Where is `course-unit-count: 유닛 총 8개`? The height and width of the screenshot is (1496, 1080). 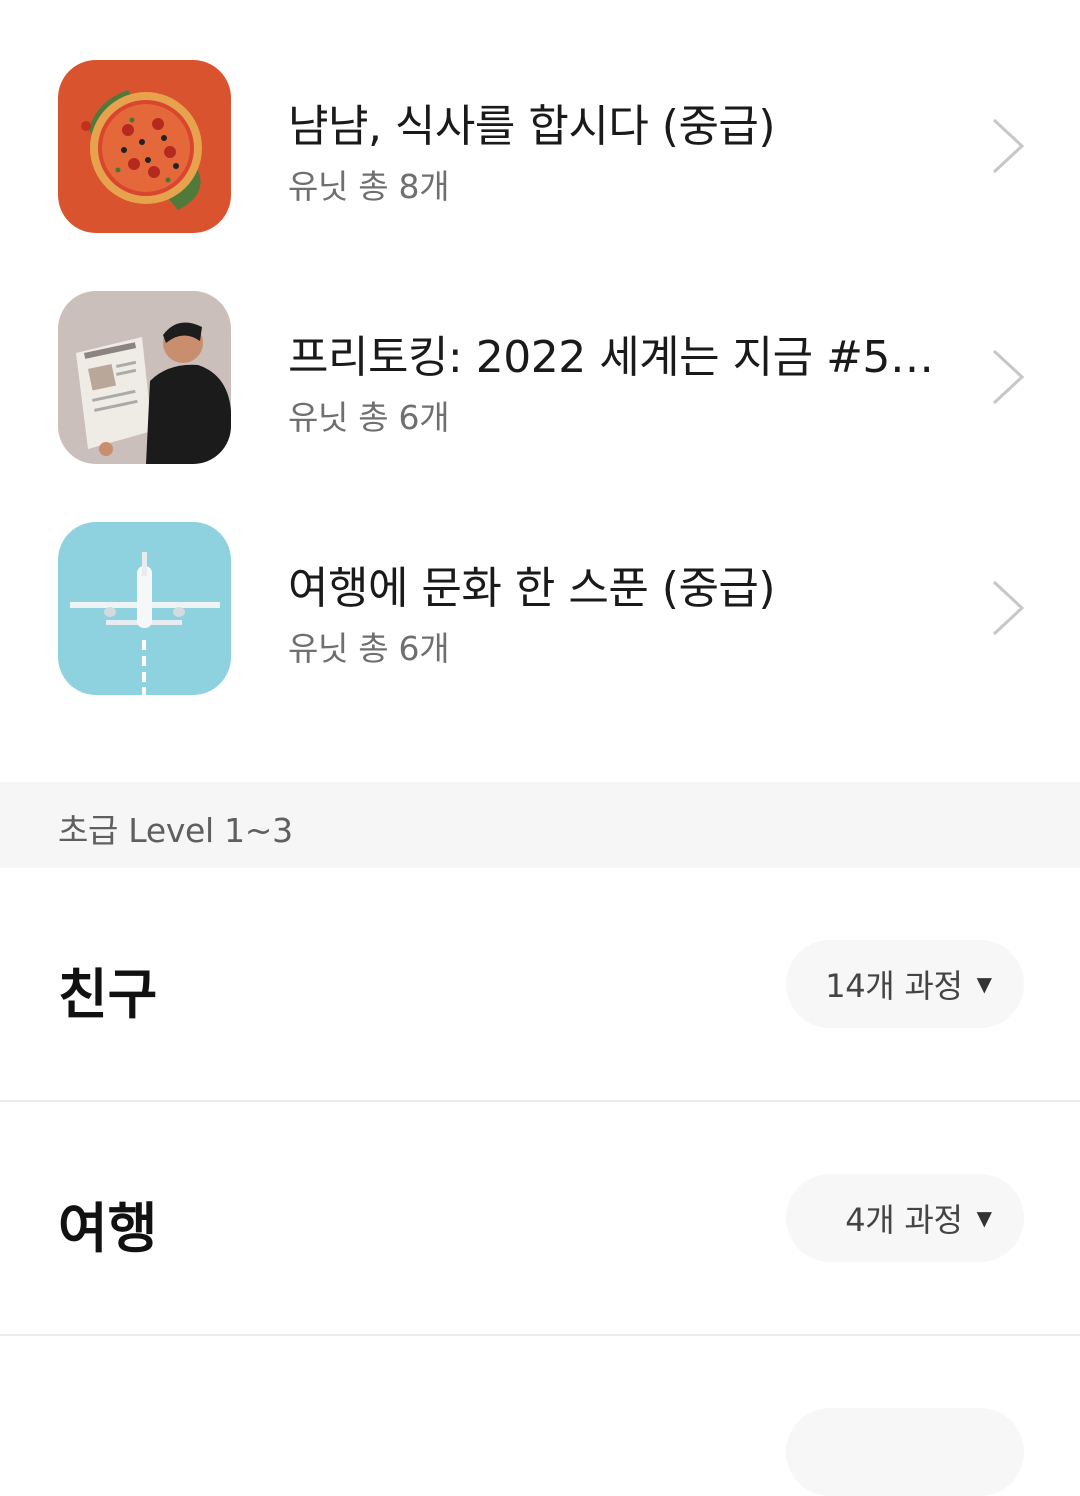
course-unit-count: 유닛 총 8개 is located at coordinates (369, 186).